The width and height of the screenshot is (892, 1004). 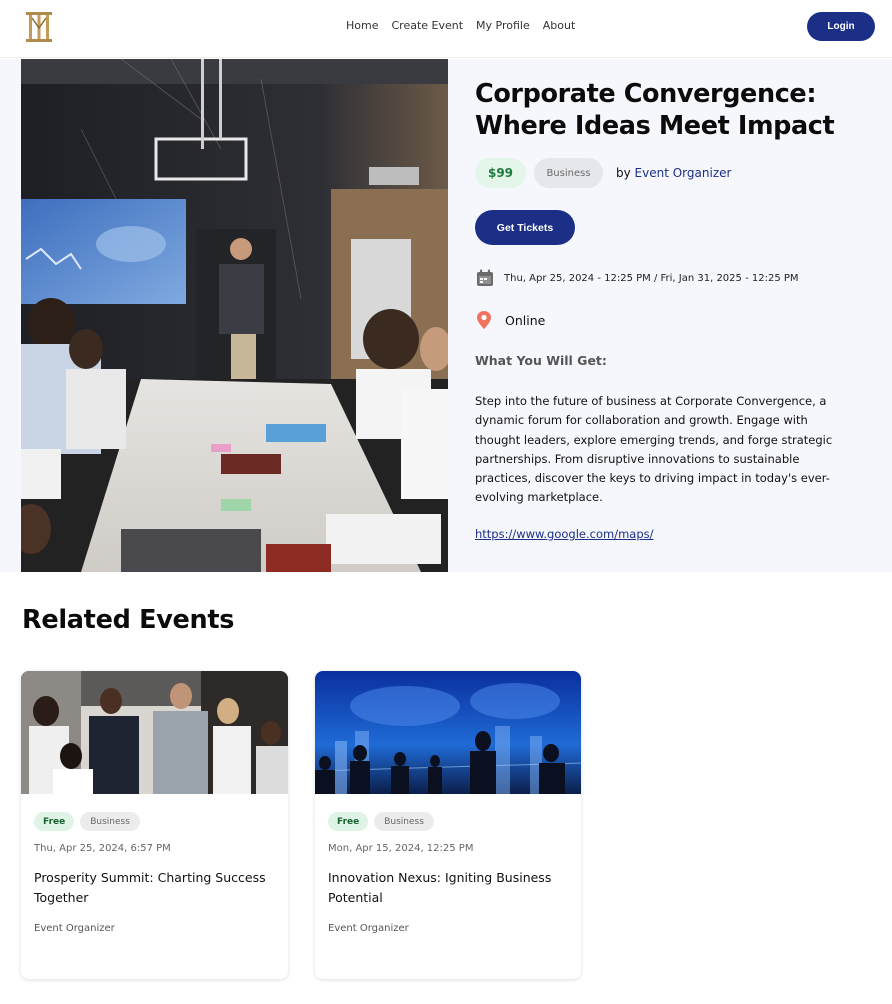 I want to click on get-tickets-button: Get Tickets, so click(x=525, y=227).